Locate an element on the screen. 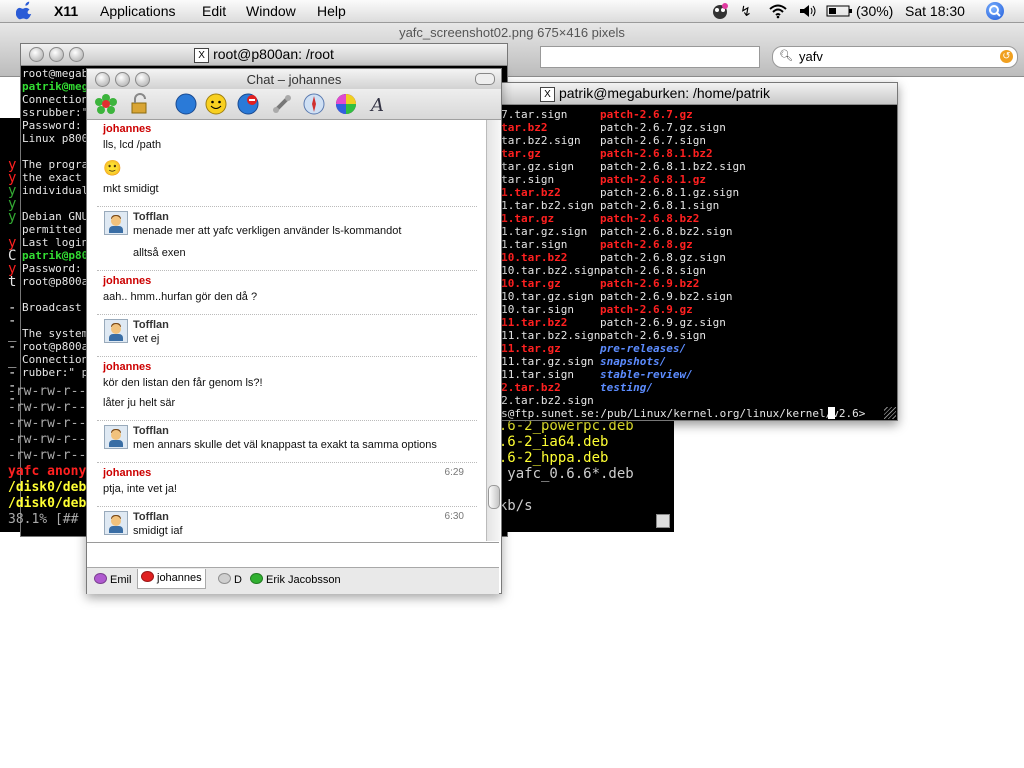 The image size is (1024, 768). spotlight-icon is located at coordinates (995, 11).